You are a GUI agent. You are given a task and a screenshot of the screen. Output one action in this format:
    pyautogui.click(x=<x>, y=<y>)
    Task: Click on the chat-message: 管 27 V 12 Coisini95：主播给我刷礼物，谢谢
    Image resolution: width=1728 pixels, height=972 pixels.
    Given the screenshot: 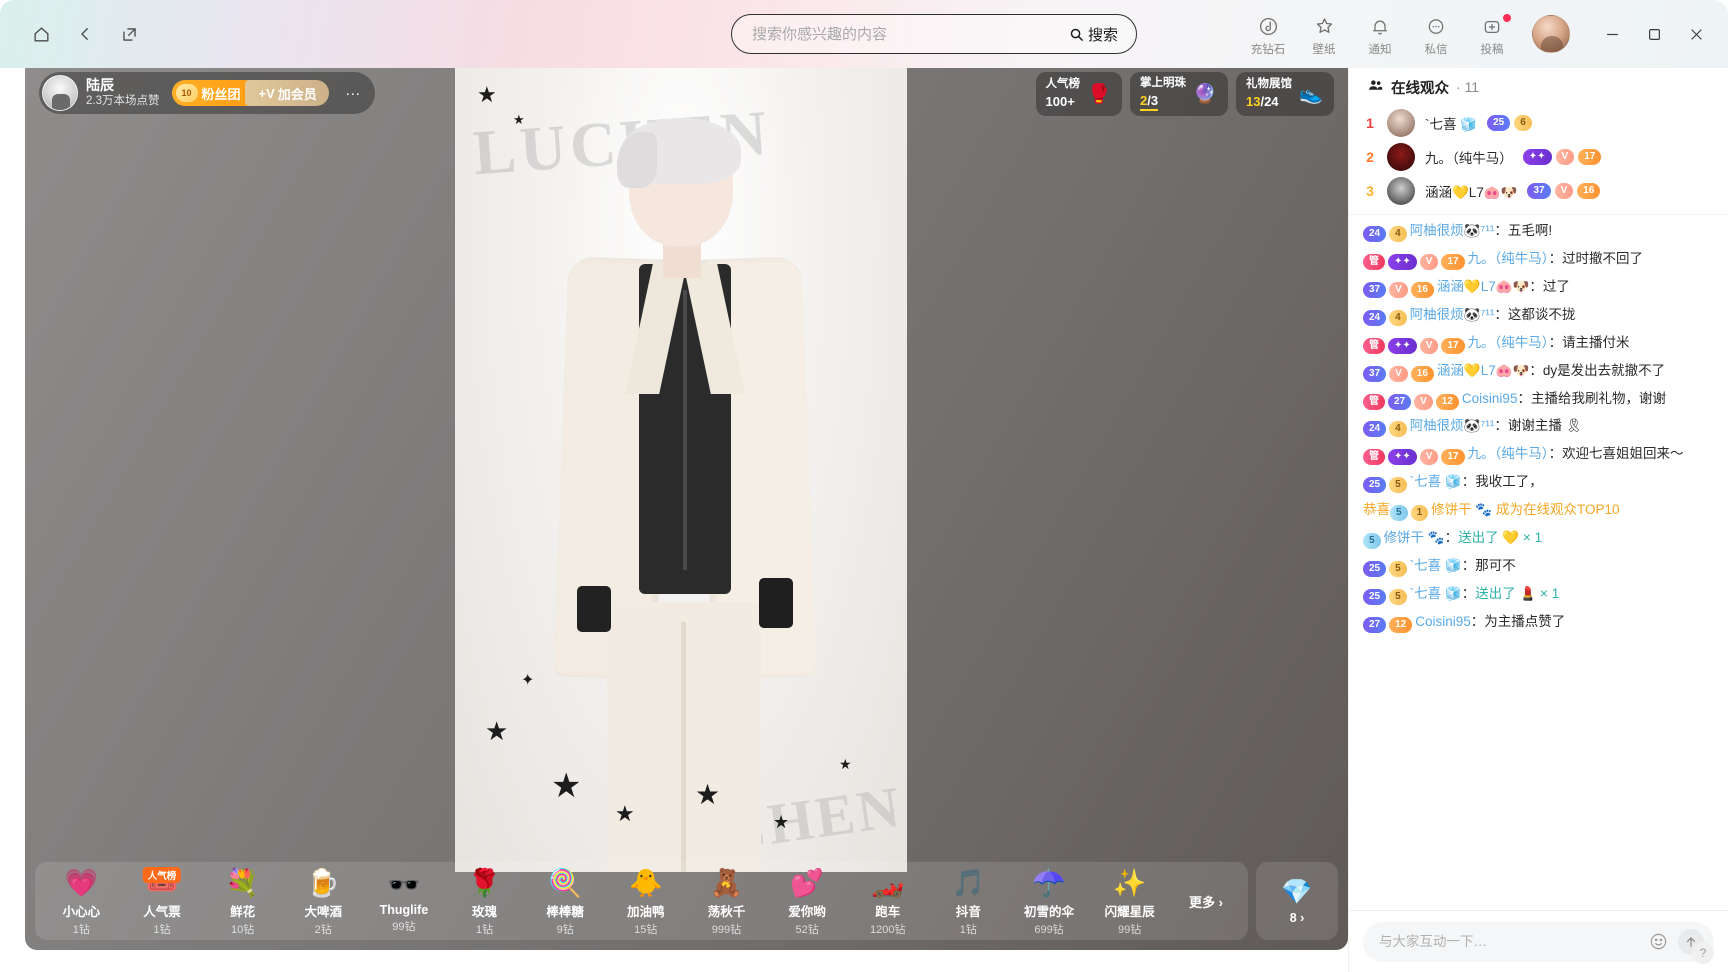 What is the action you would take?
    pyautogui.click(x=1538, y=399)
    